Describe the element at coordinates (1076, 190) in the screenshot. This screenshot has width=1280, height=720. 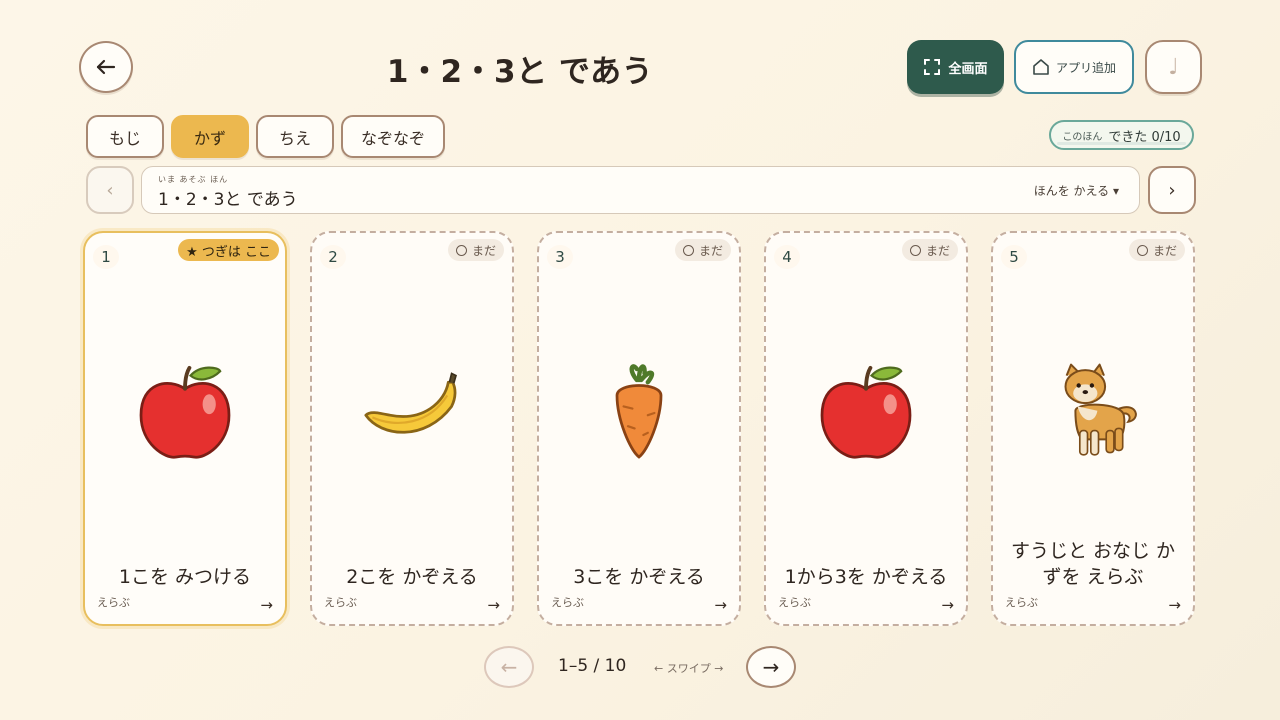
I see `change-book-dropdown: ほんを かえる ▾` at that location.